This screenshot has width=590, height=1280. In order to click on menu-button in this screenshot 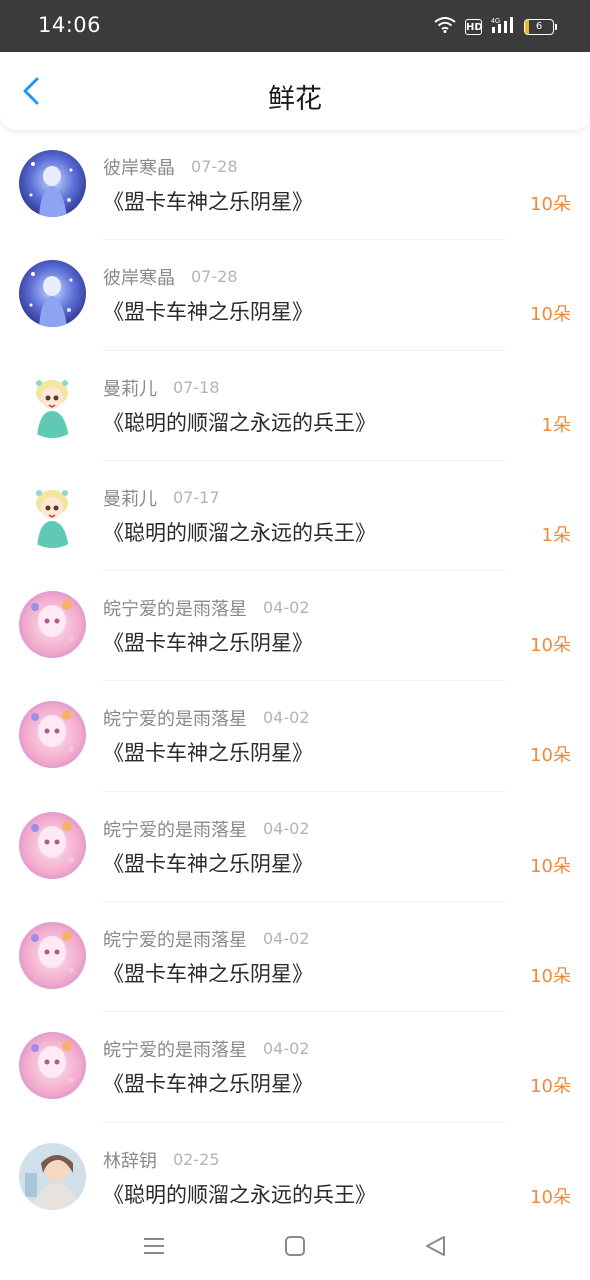, I will do `click(154, 1246)`.